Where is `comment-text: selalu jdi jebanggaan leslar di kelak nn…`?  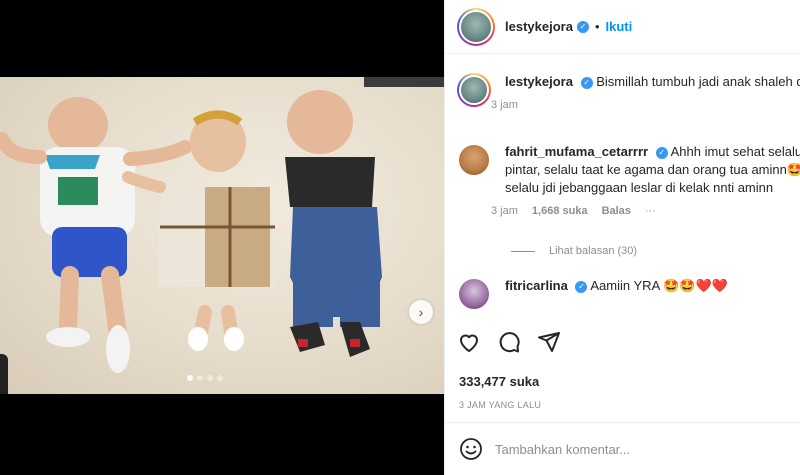 comment-text: selalu jdi jebanggaan leslar di kelak nn… is located at coordinates (639, 187).